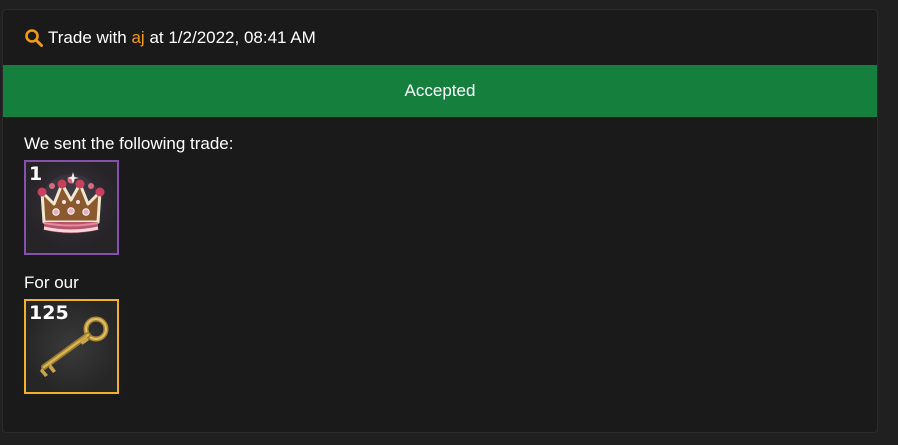 The height and width of the screenshot is (445, 898). What do you see at coordinates (71, 346) in the screenshot?
I see `received-item-key: 125` at bounding box center [71, 346].